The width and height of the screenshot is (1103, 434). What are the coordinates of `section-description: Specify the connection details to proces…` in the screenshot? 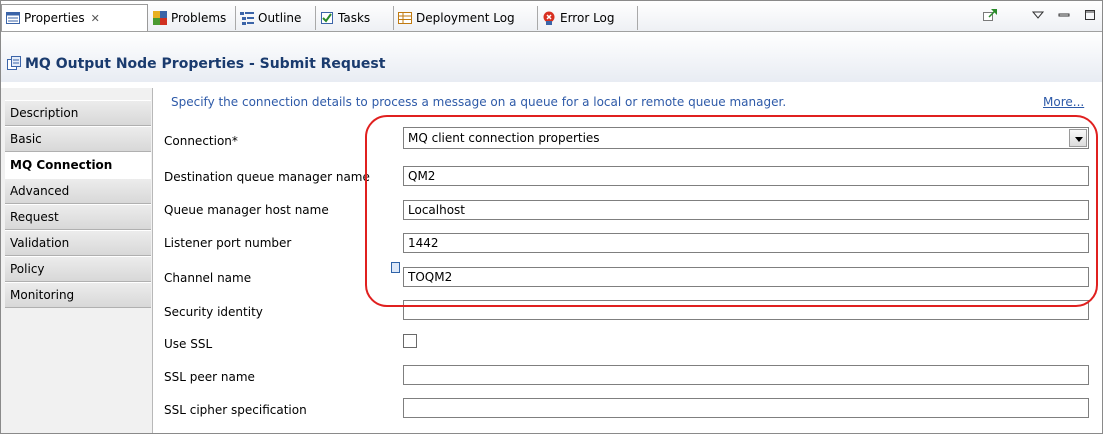 It's located at (479, 102).